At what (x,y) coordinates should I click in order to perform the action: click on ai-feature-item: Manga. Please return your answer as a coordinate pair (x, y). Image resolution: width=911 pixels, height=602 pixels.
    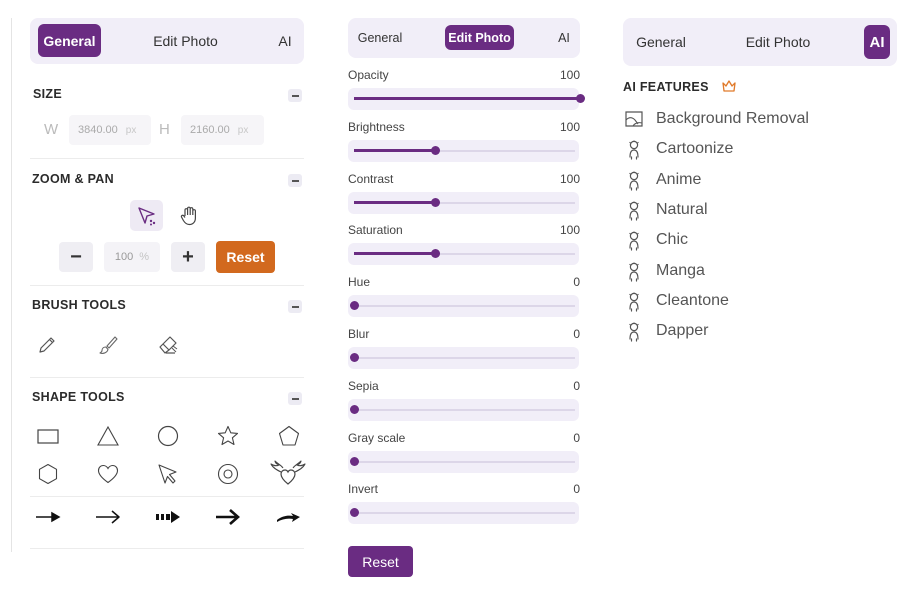
    Looking at the image, I should click on (664, 271).